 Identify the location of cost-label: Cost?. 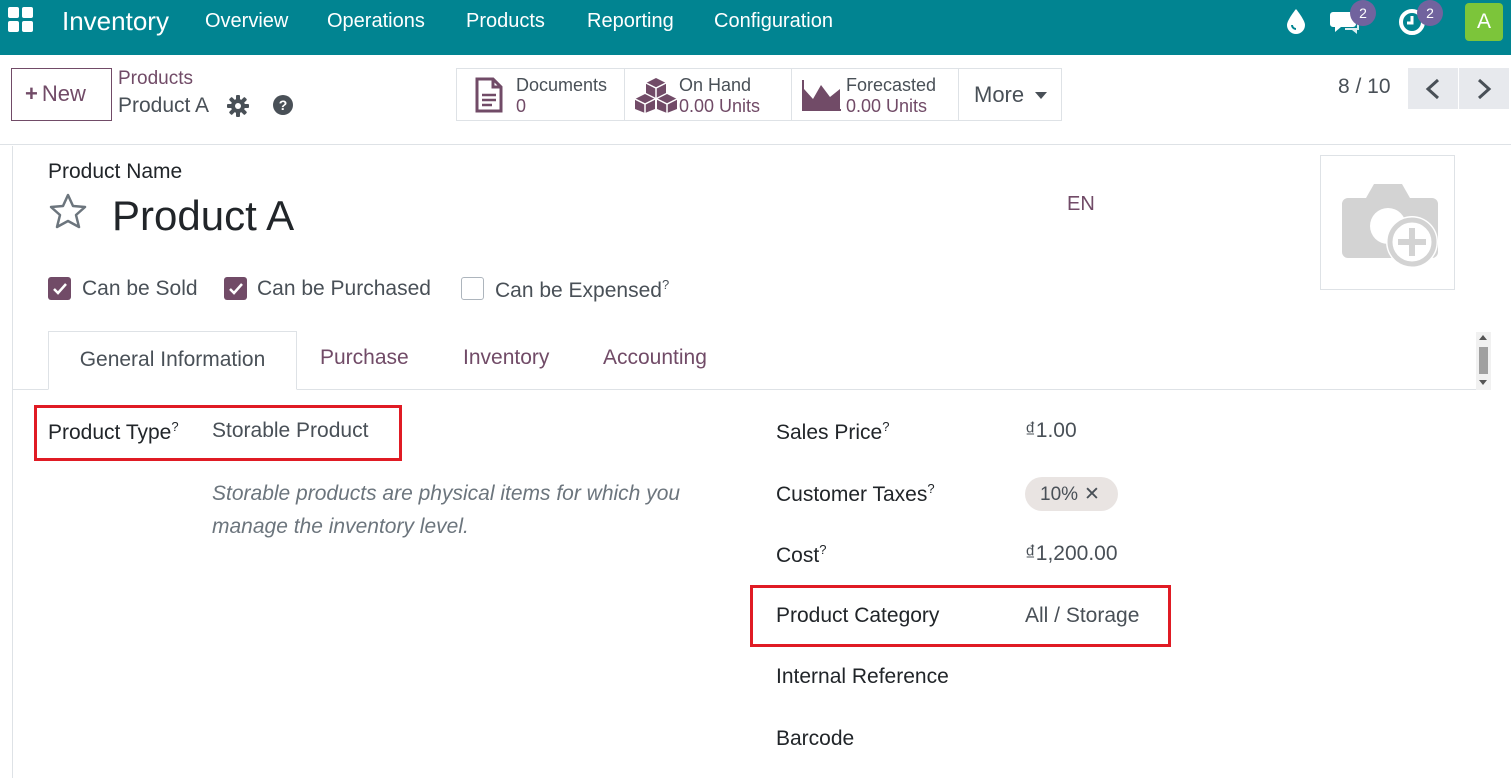
(801, 555).